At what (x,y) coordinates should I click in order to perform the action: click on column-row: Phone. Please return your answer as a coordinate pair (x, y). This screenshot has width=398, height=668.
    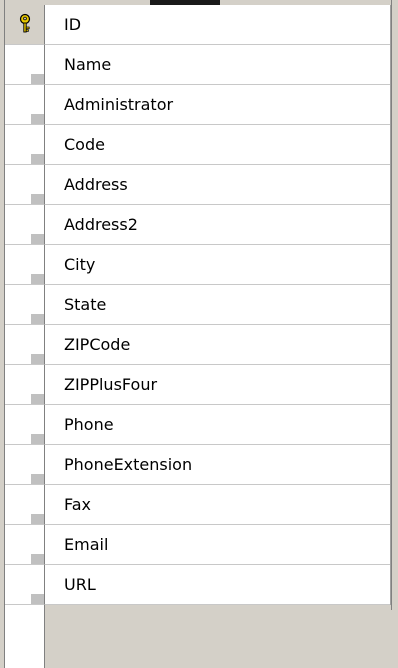
    Looking at the image, I should click on (198, 425).